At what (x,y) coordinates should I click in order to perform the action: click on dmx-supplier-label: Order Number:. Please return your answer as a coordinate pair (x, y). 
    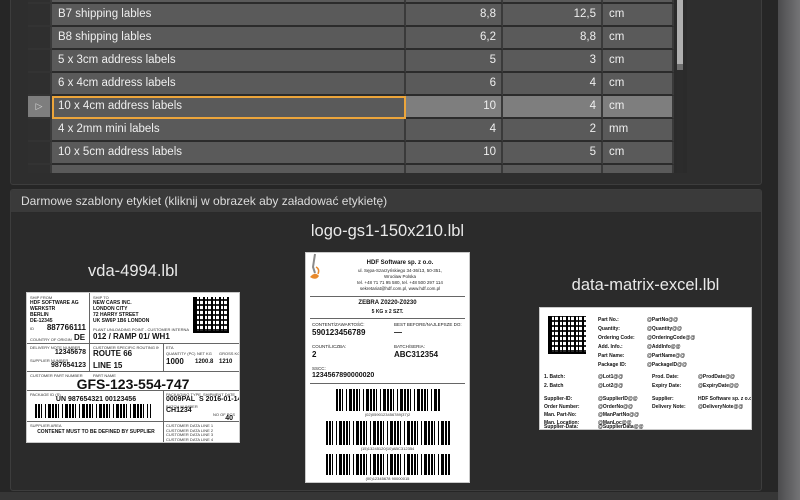
    Looking at the image, I should click on (562, 407).